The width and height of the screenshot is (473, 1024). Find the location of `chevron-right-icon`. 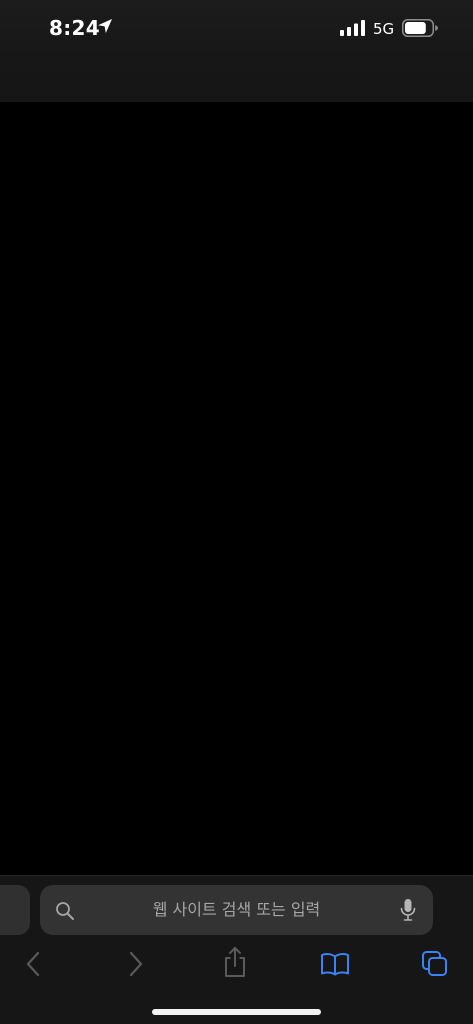

chevron-right-icon is located at coordinates (136, 964).